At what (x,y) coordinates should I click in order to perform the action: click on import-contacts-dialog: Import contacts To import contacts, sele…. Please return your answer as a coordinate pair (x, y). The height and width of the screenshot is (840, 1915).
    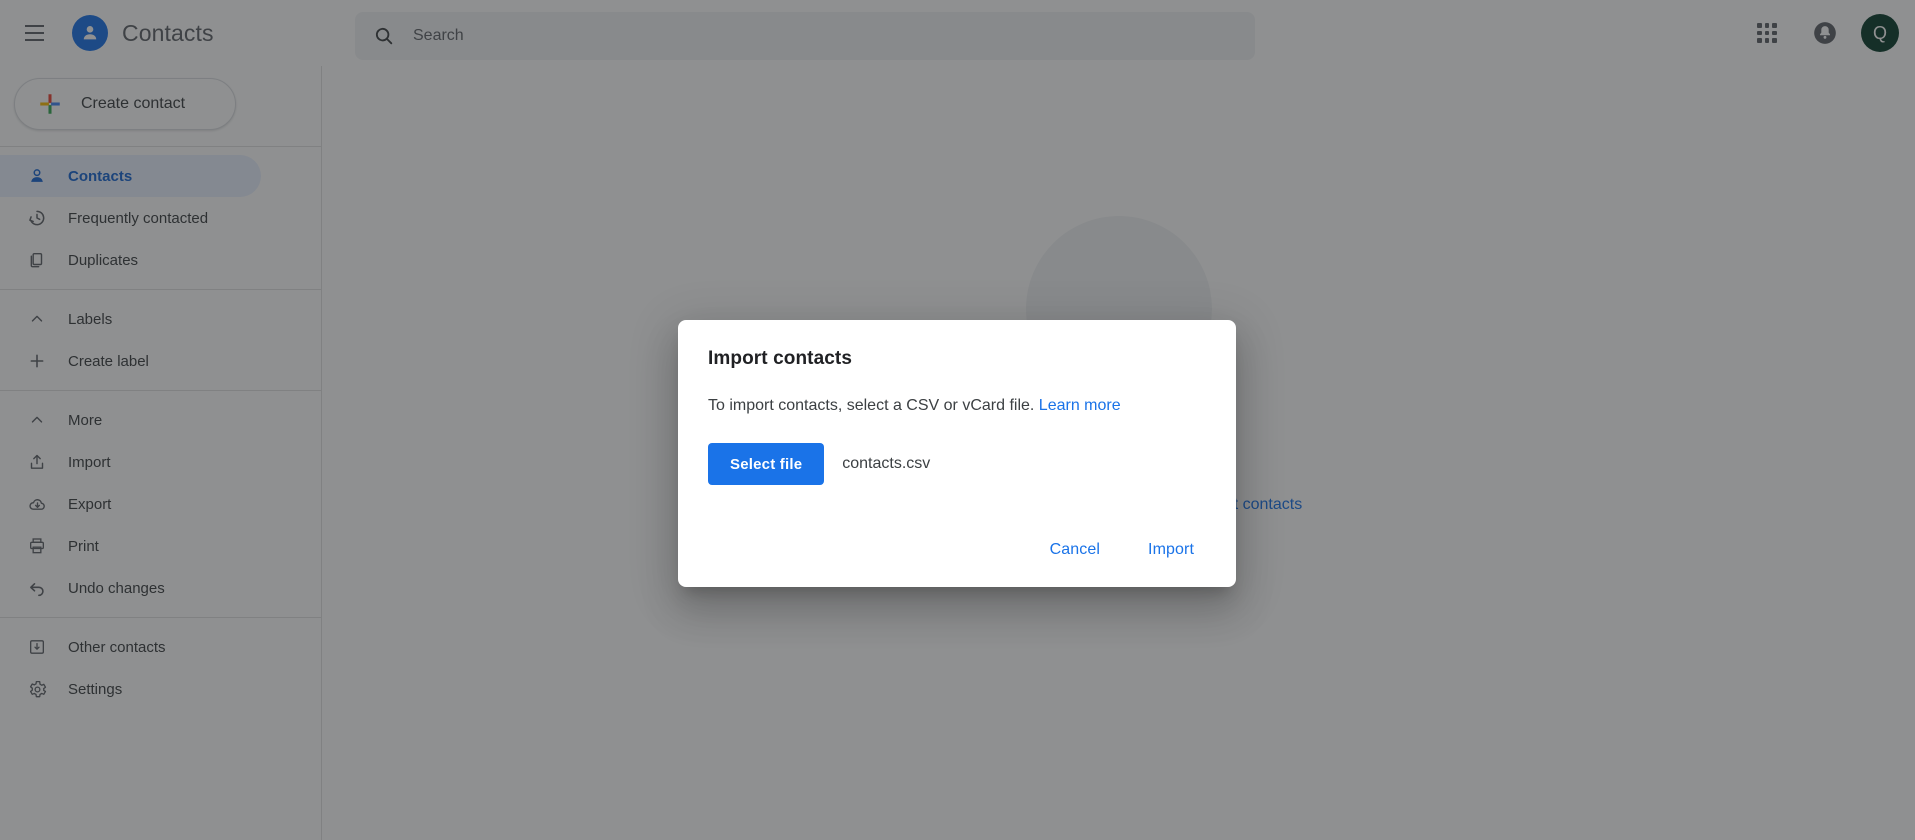
    Looking at the image, I should click on (957, 453).